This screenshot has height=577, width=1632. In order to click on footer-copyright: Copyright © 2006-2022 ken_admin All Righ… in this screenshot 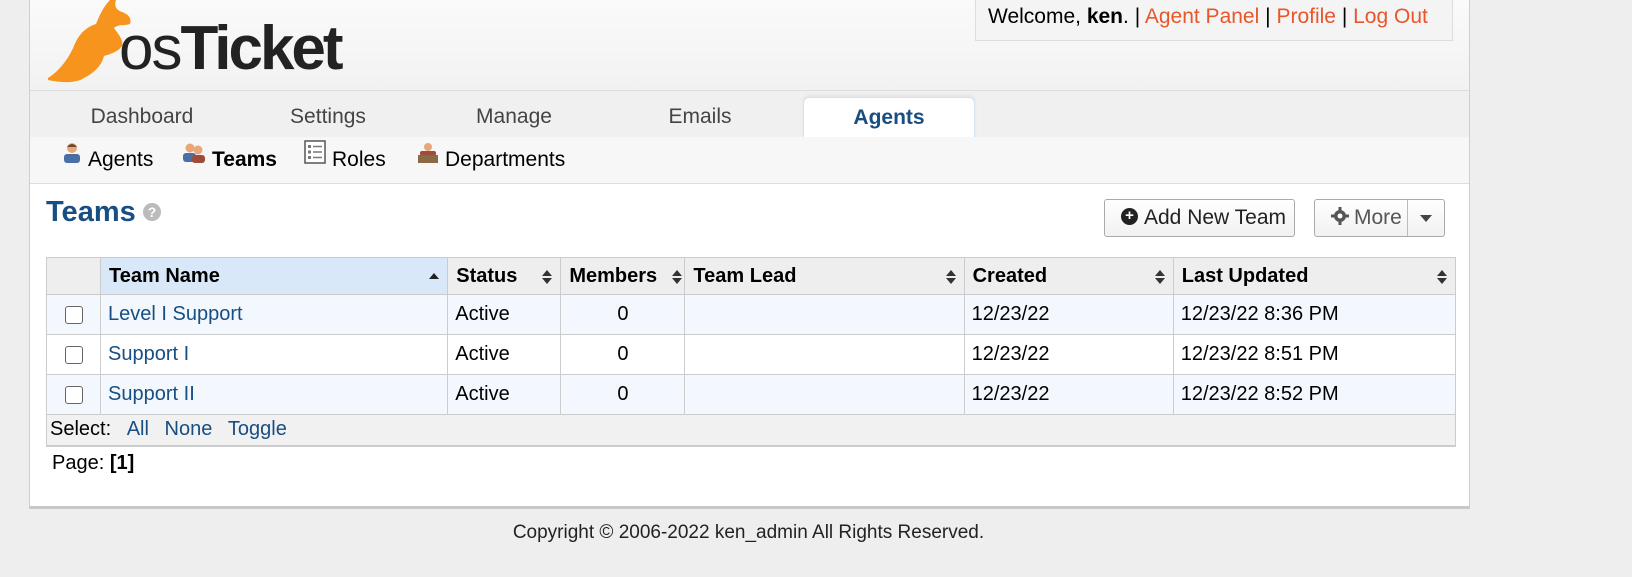, I will do `click(748, 532)`.